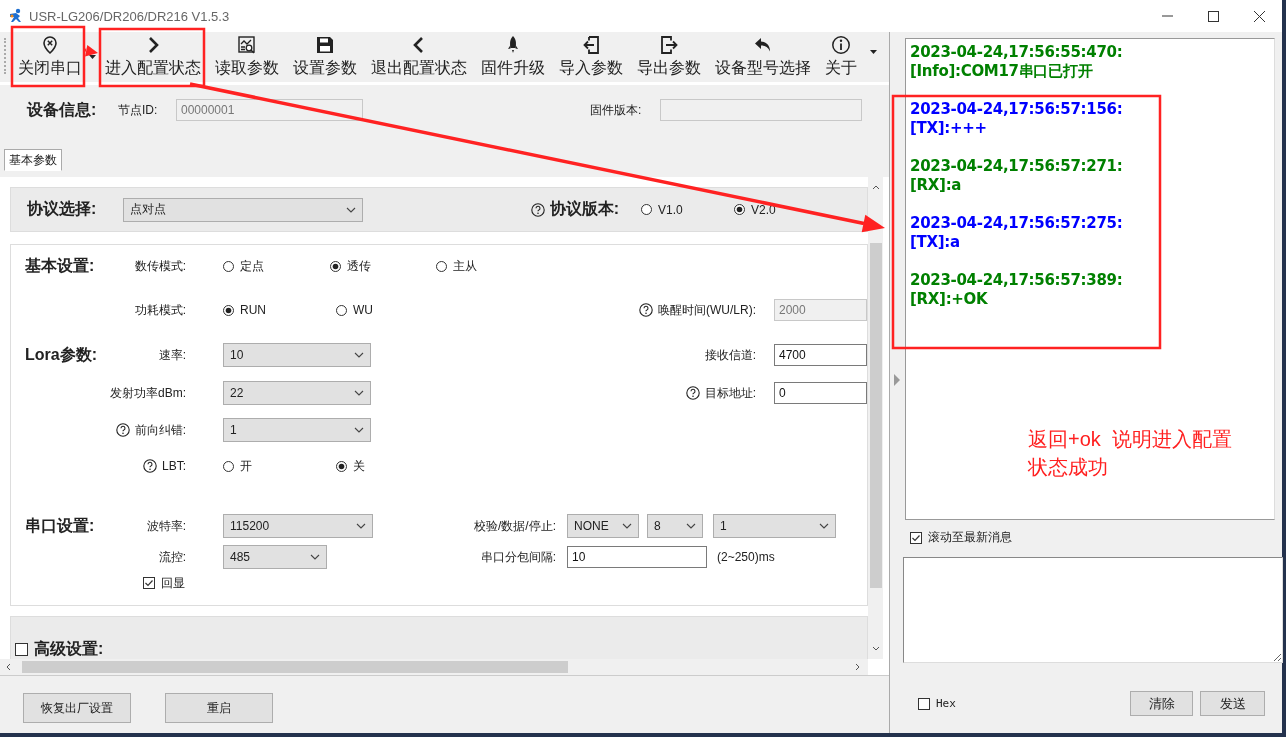 This screenshot has height=737, width=1286. I want to click on log-timestamp: 2023-04-24,17:56:57:156:, so click(1017, 109).